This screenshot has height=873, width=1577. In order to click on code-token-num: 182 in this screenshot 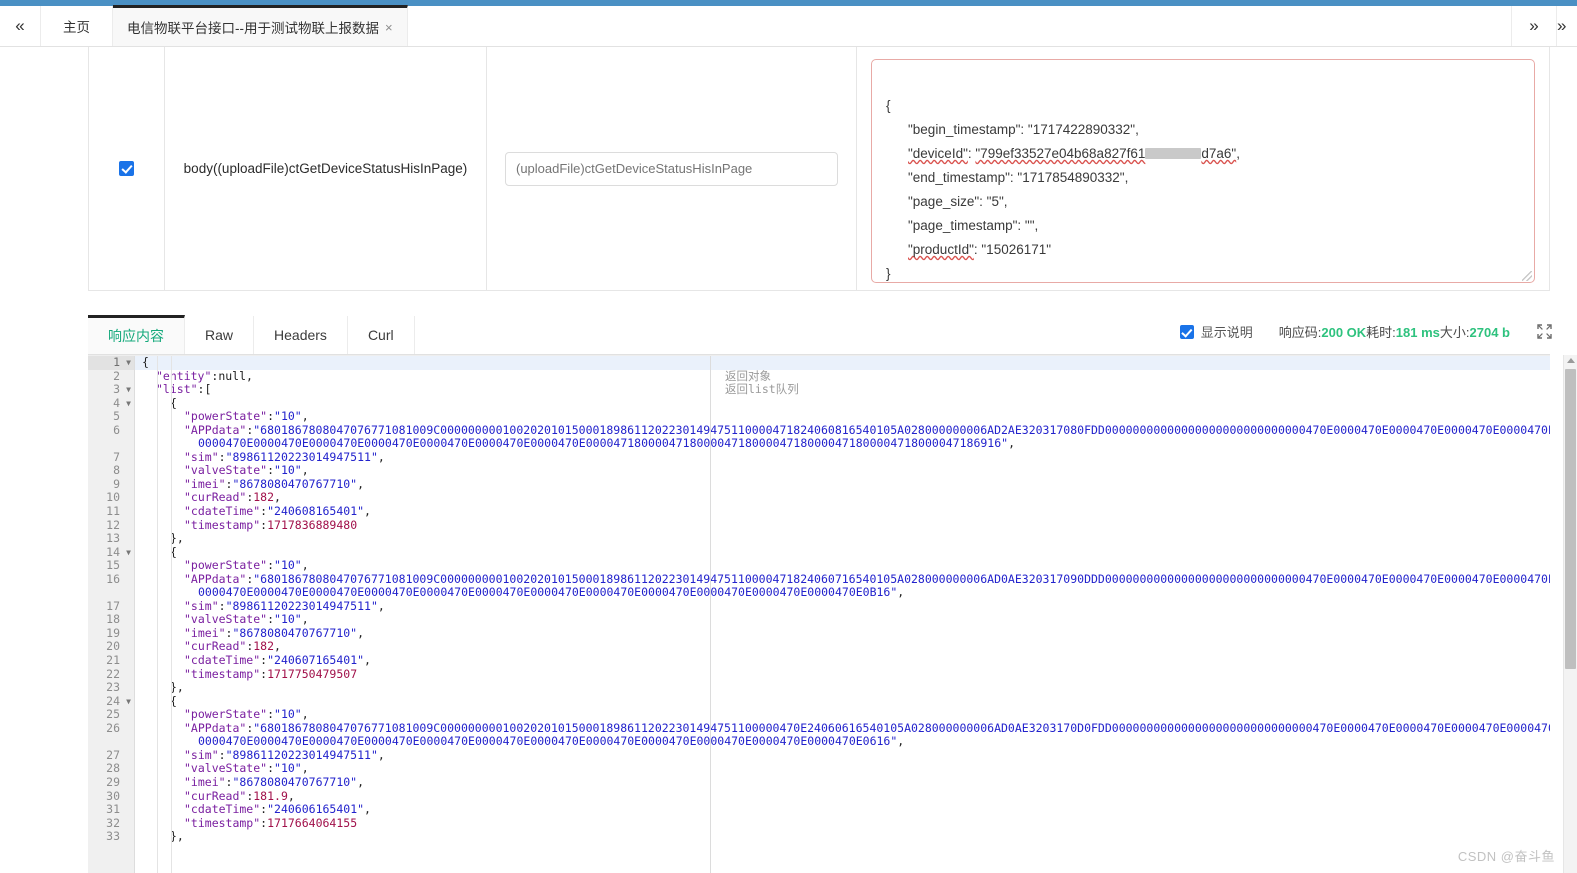, I will do `click(264, 646)`.